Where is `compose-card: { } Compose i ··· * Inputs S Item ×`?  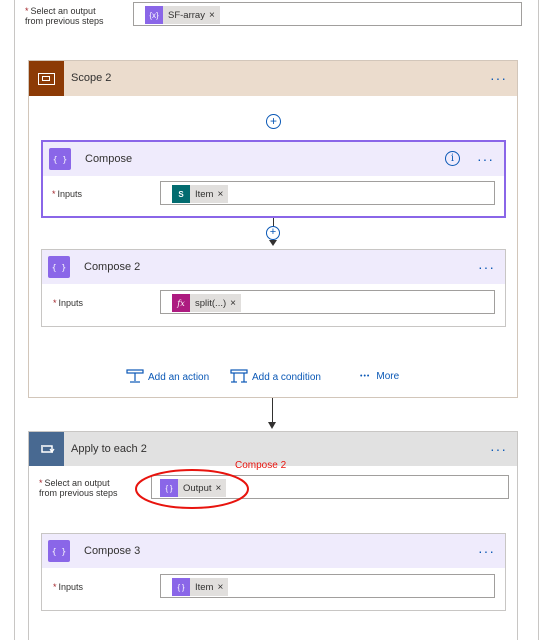
compose-card: { } Compose i ··· * Inputs S Item × is located at coordinates (273, 179).